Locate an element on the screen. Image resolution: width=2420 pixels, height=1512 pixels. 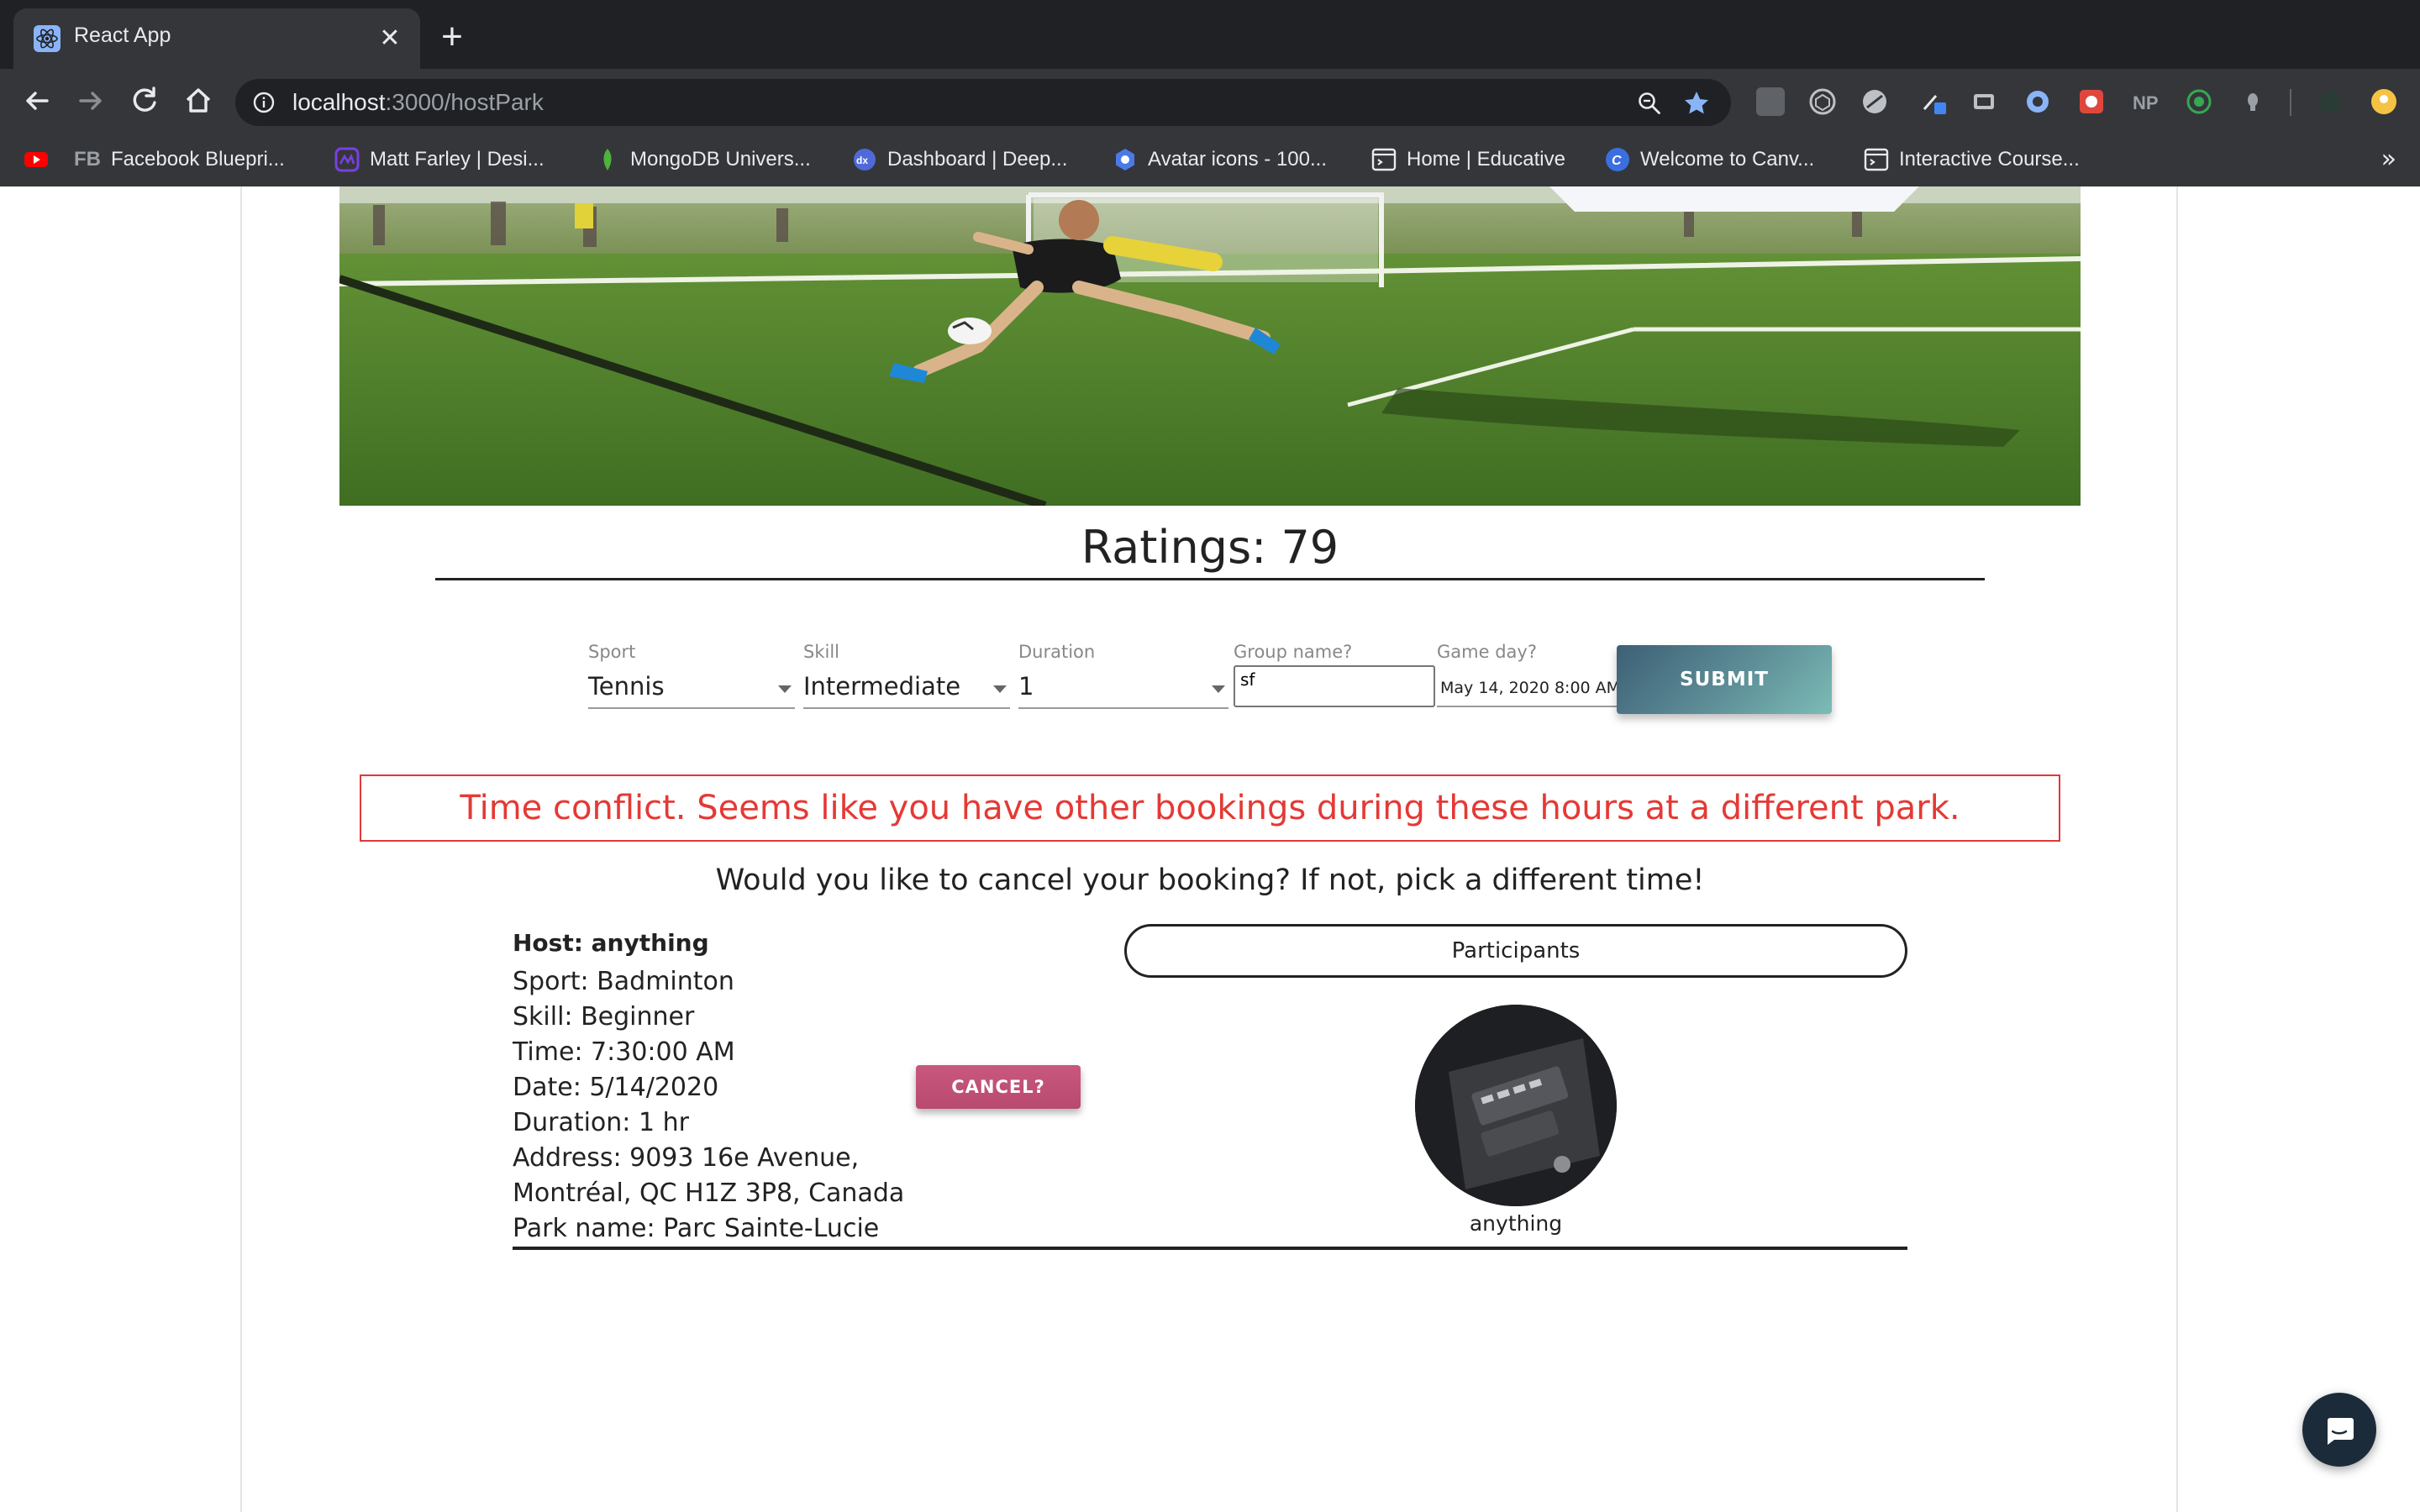
group-name-label: Group name? is located at coordinates (1293, 652).